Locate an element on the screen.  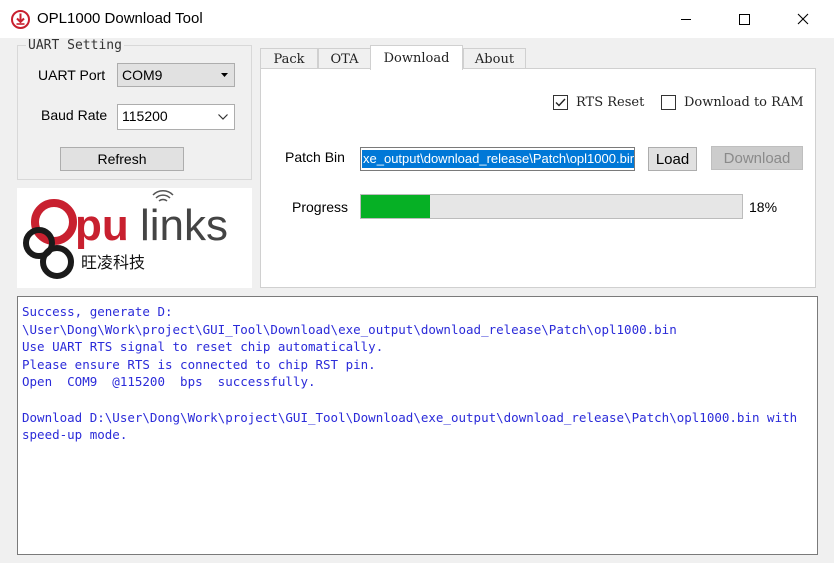
uart-port-select: COM9 is located at coordinates (176, 75).